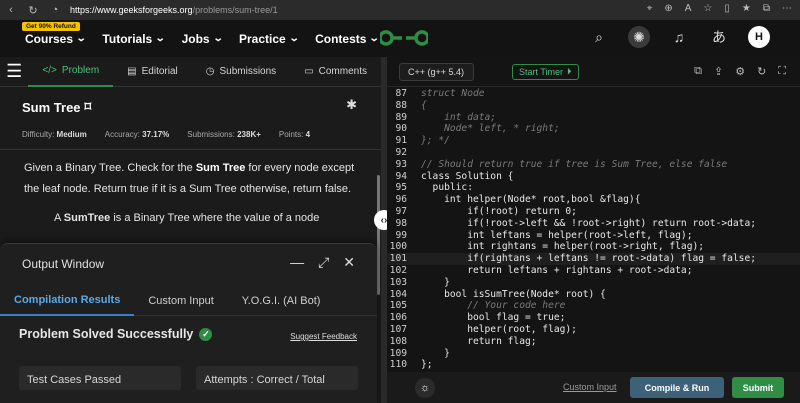 This screenshot has width=800, height=403. What do you see at coordinates (593, 365) in the screenshot?
I see `code-line: 110};` at bounding box center [593, 365].